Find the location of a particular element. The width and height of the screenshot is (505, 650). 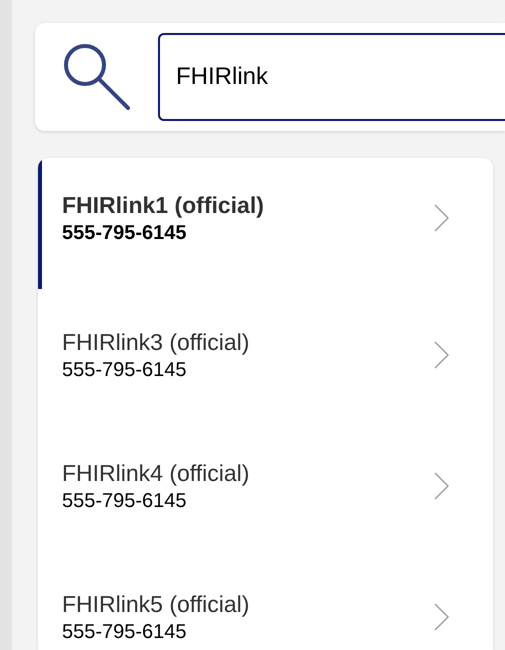

search-field: FHIRlink is located at coordinates (332, 77).